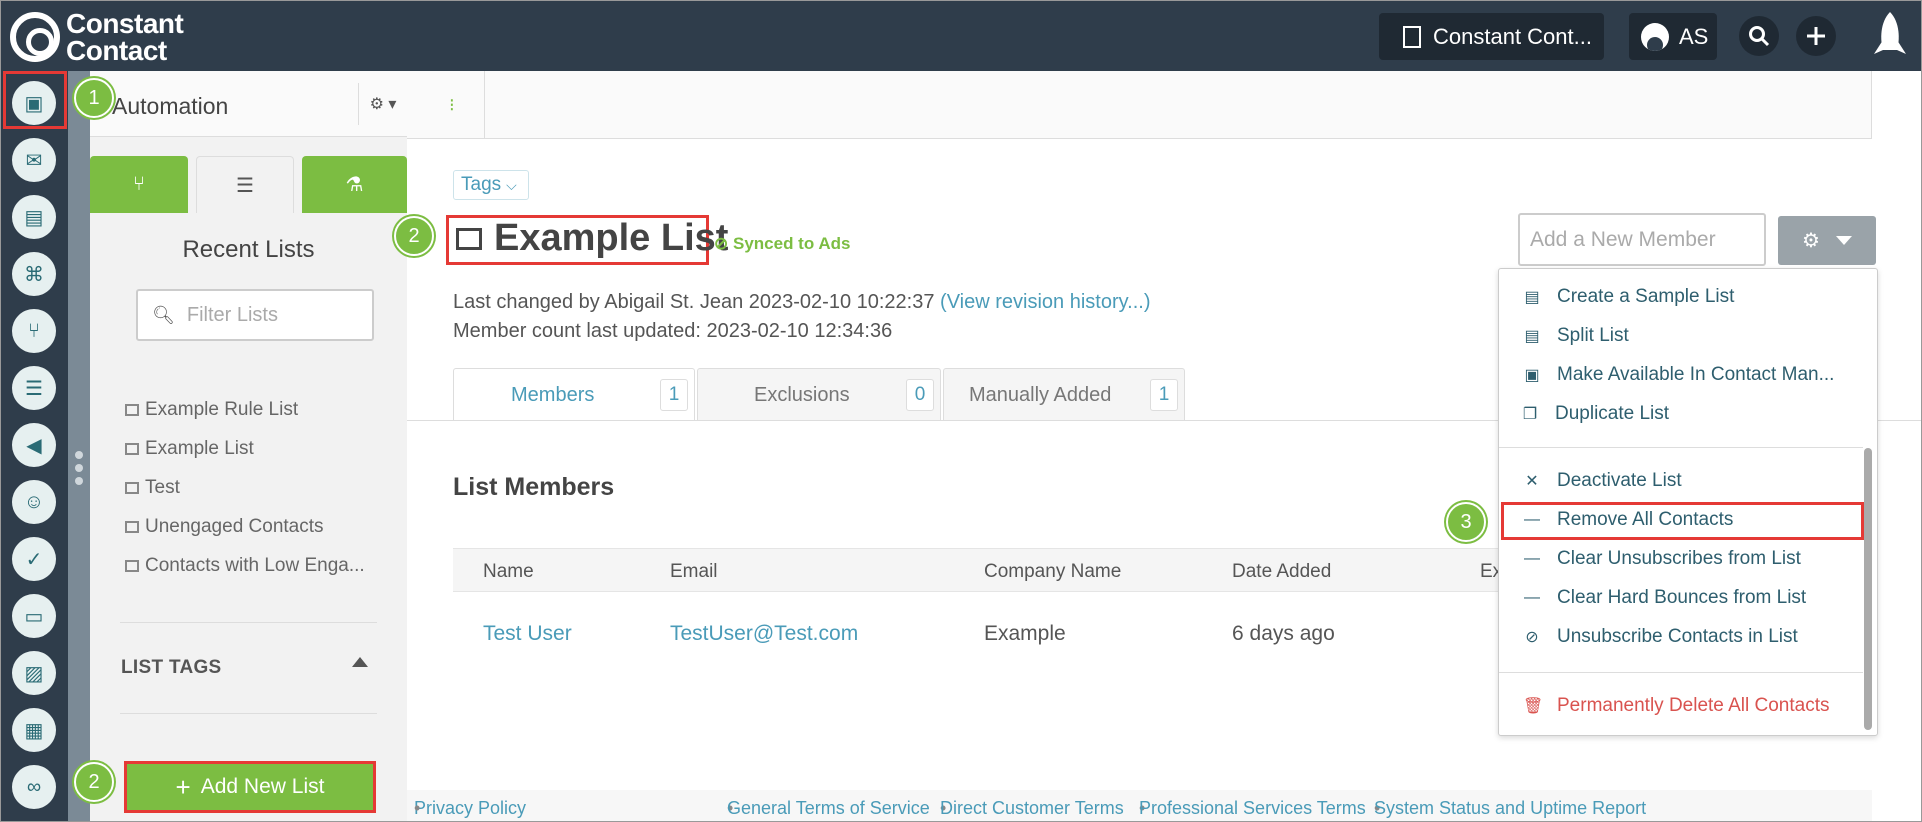  I want to click on list-tags-heading: LIST TAGS, so click(171, 667).